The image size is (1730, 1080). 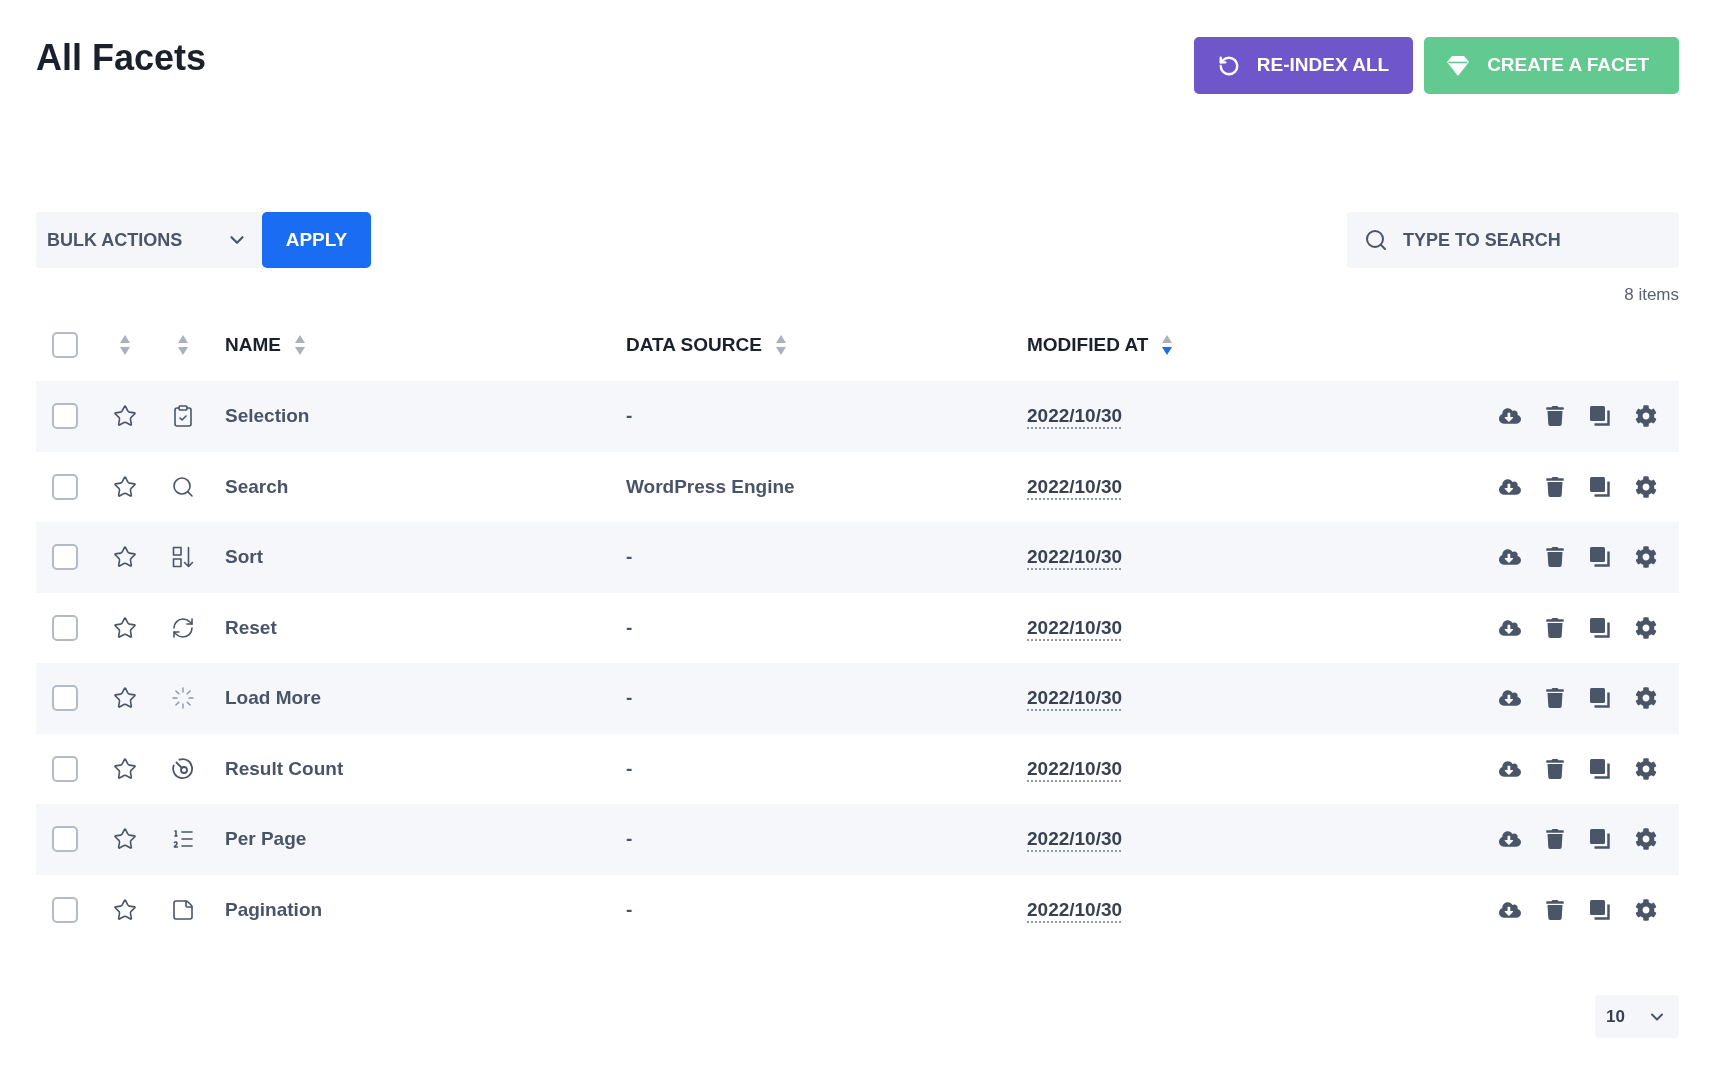 I want to click on apply-button: APPLY, so click(x=316, y=240).